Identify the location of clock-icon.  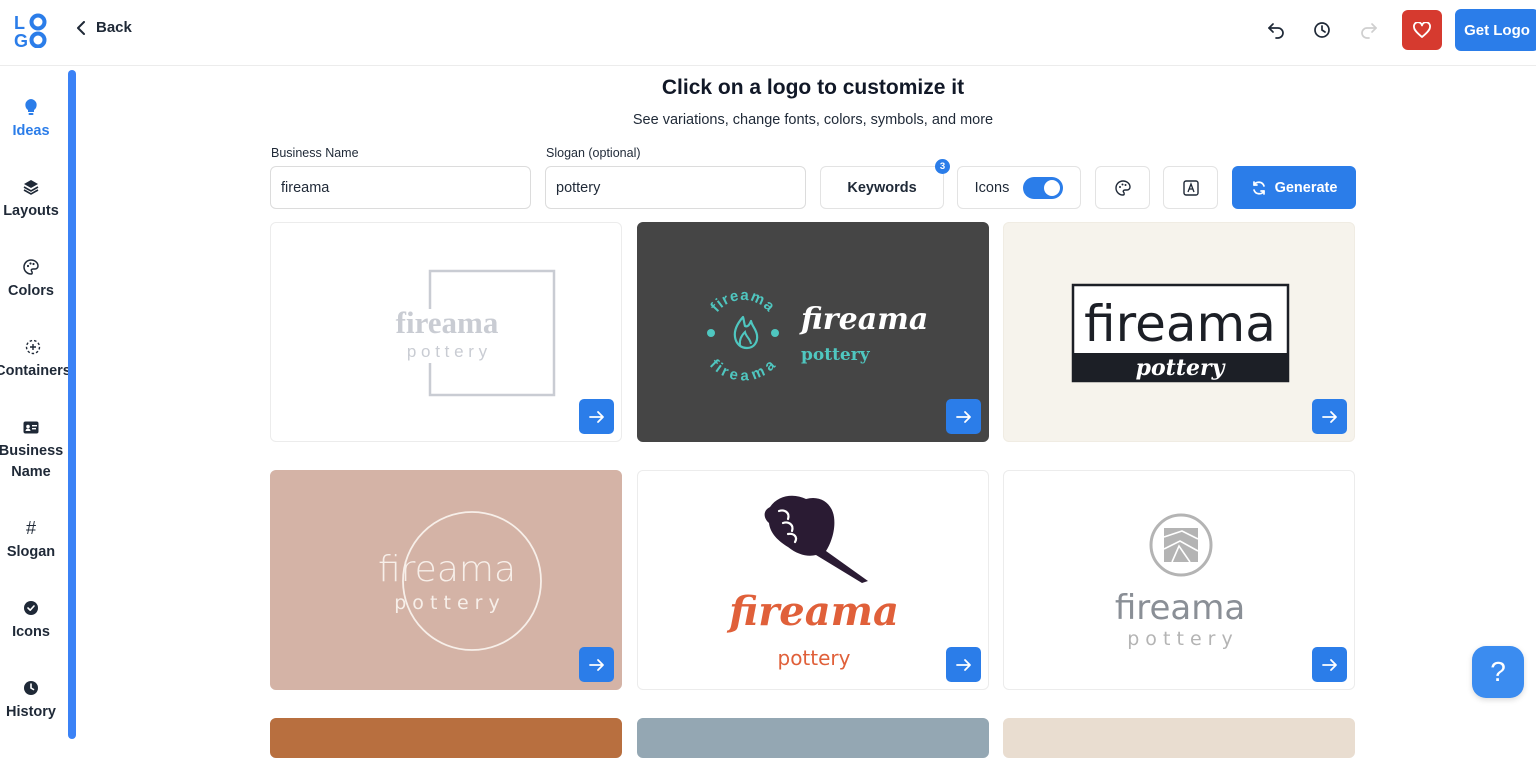
(31, 688).